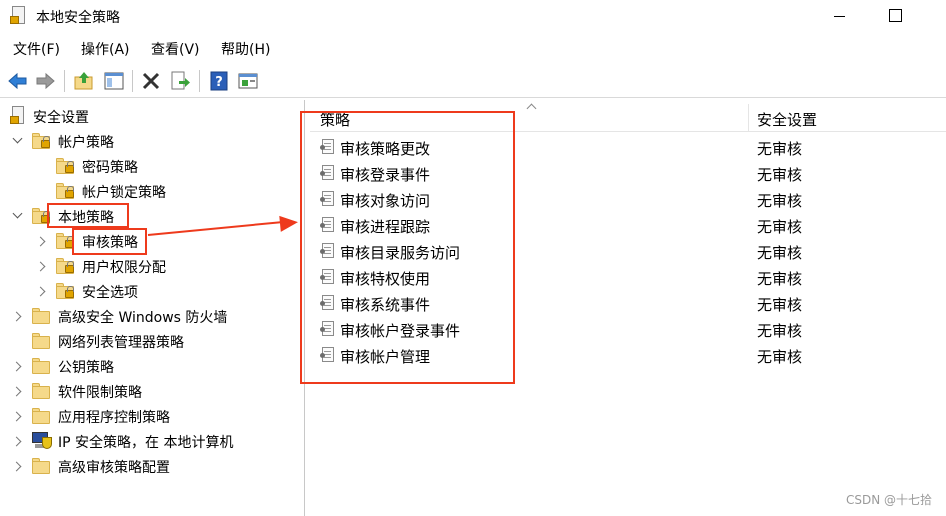  I want to click on tree-item-network-list-manager: 网络列表管理器策略, so click(150, 341).